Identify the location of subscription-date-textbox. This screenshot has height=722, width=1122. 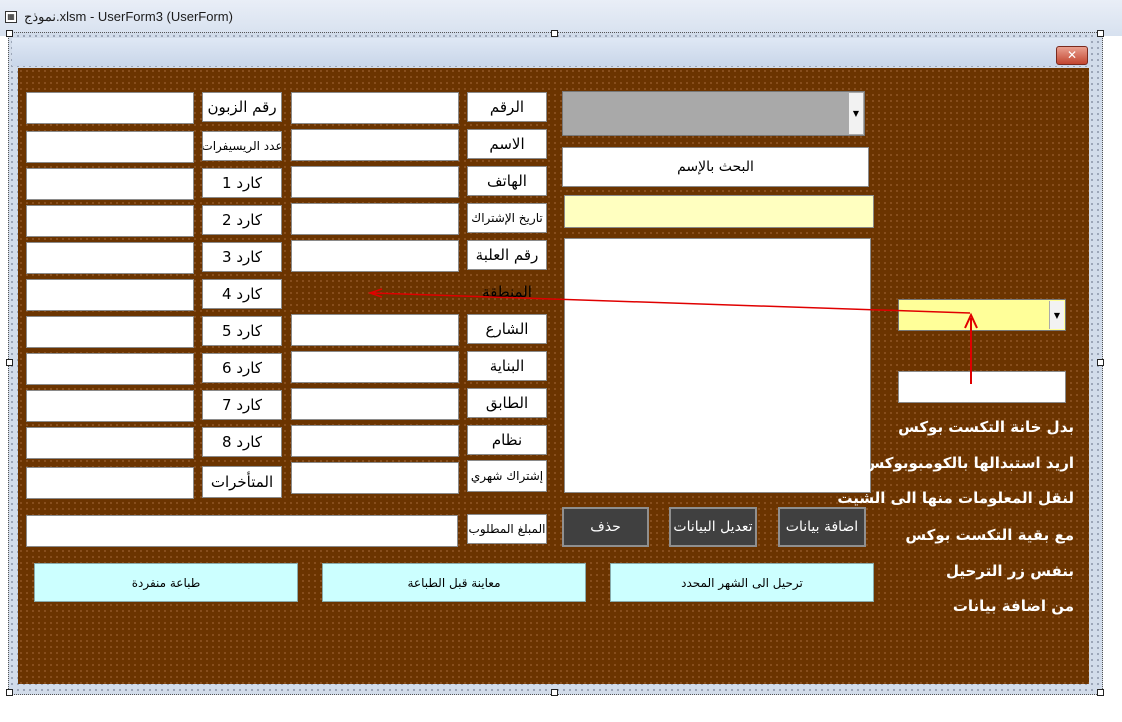
(375, 219).